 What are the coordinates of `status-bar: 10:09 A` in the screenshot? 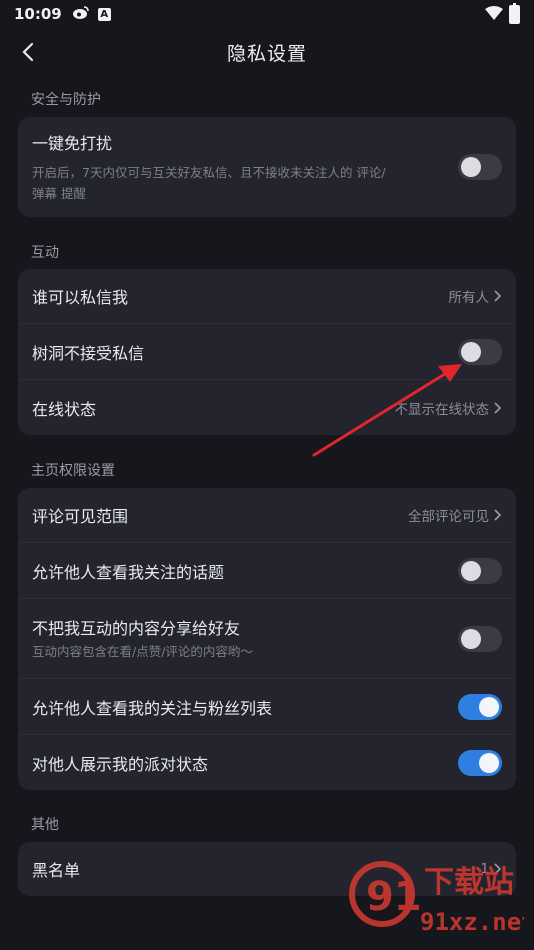 It's located at (267, 14).